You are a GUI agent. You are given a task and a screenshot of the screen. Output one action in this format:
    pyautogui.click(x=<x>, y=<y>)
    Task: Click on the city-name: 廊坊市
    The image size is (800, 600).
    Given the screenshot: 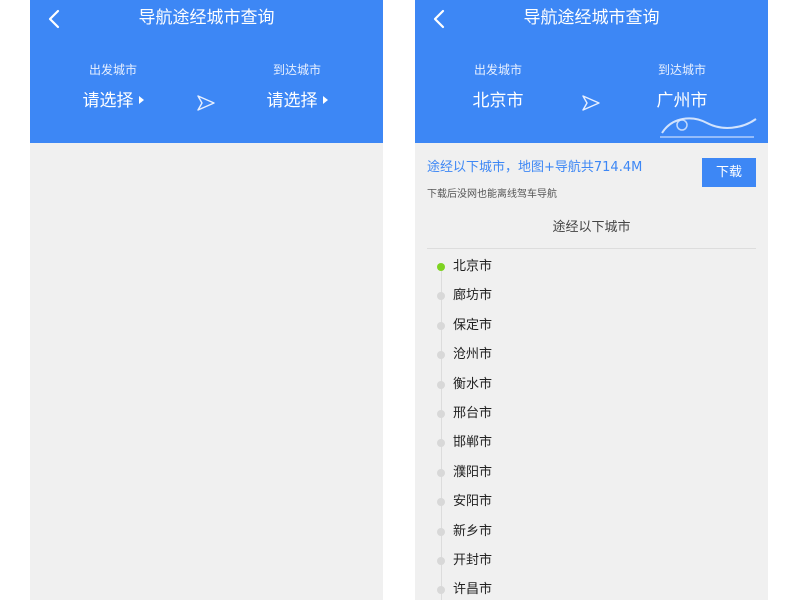 What is the action you would take?
    pyautogui.click(x=473, y=296)
    